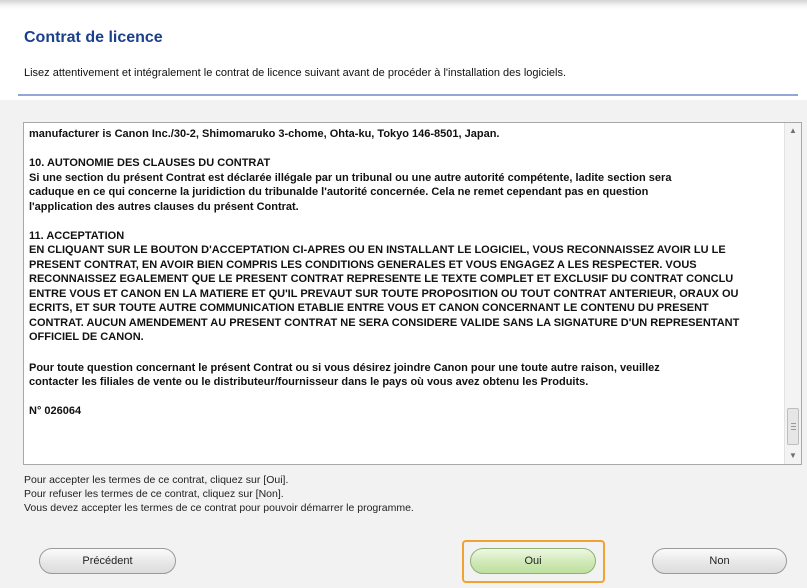 The image size is (807, 588). I want to click on no-button: Non, so click(719, 561).